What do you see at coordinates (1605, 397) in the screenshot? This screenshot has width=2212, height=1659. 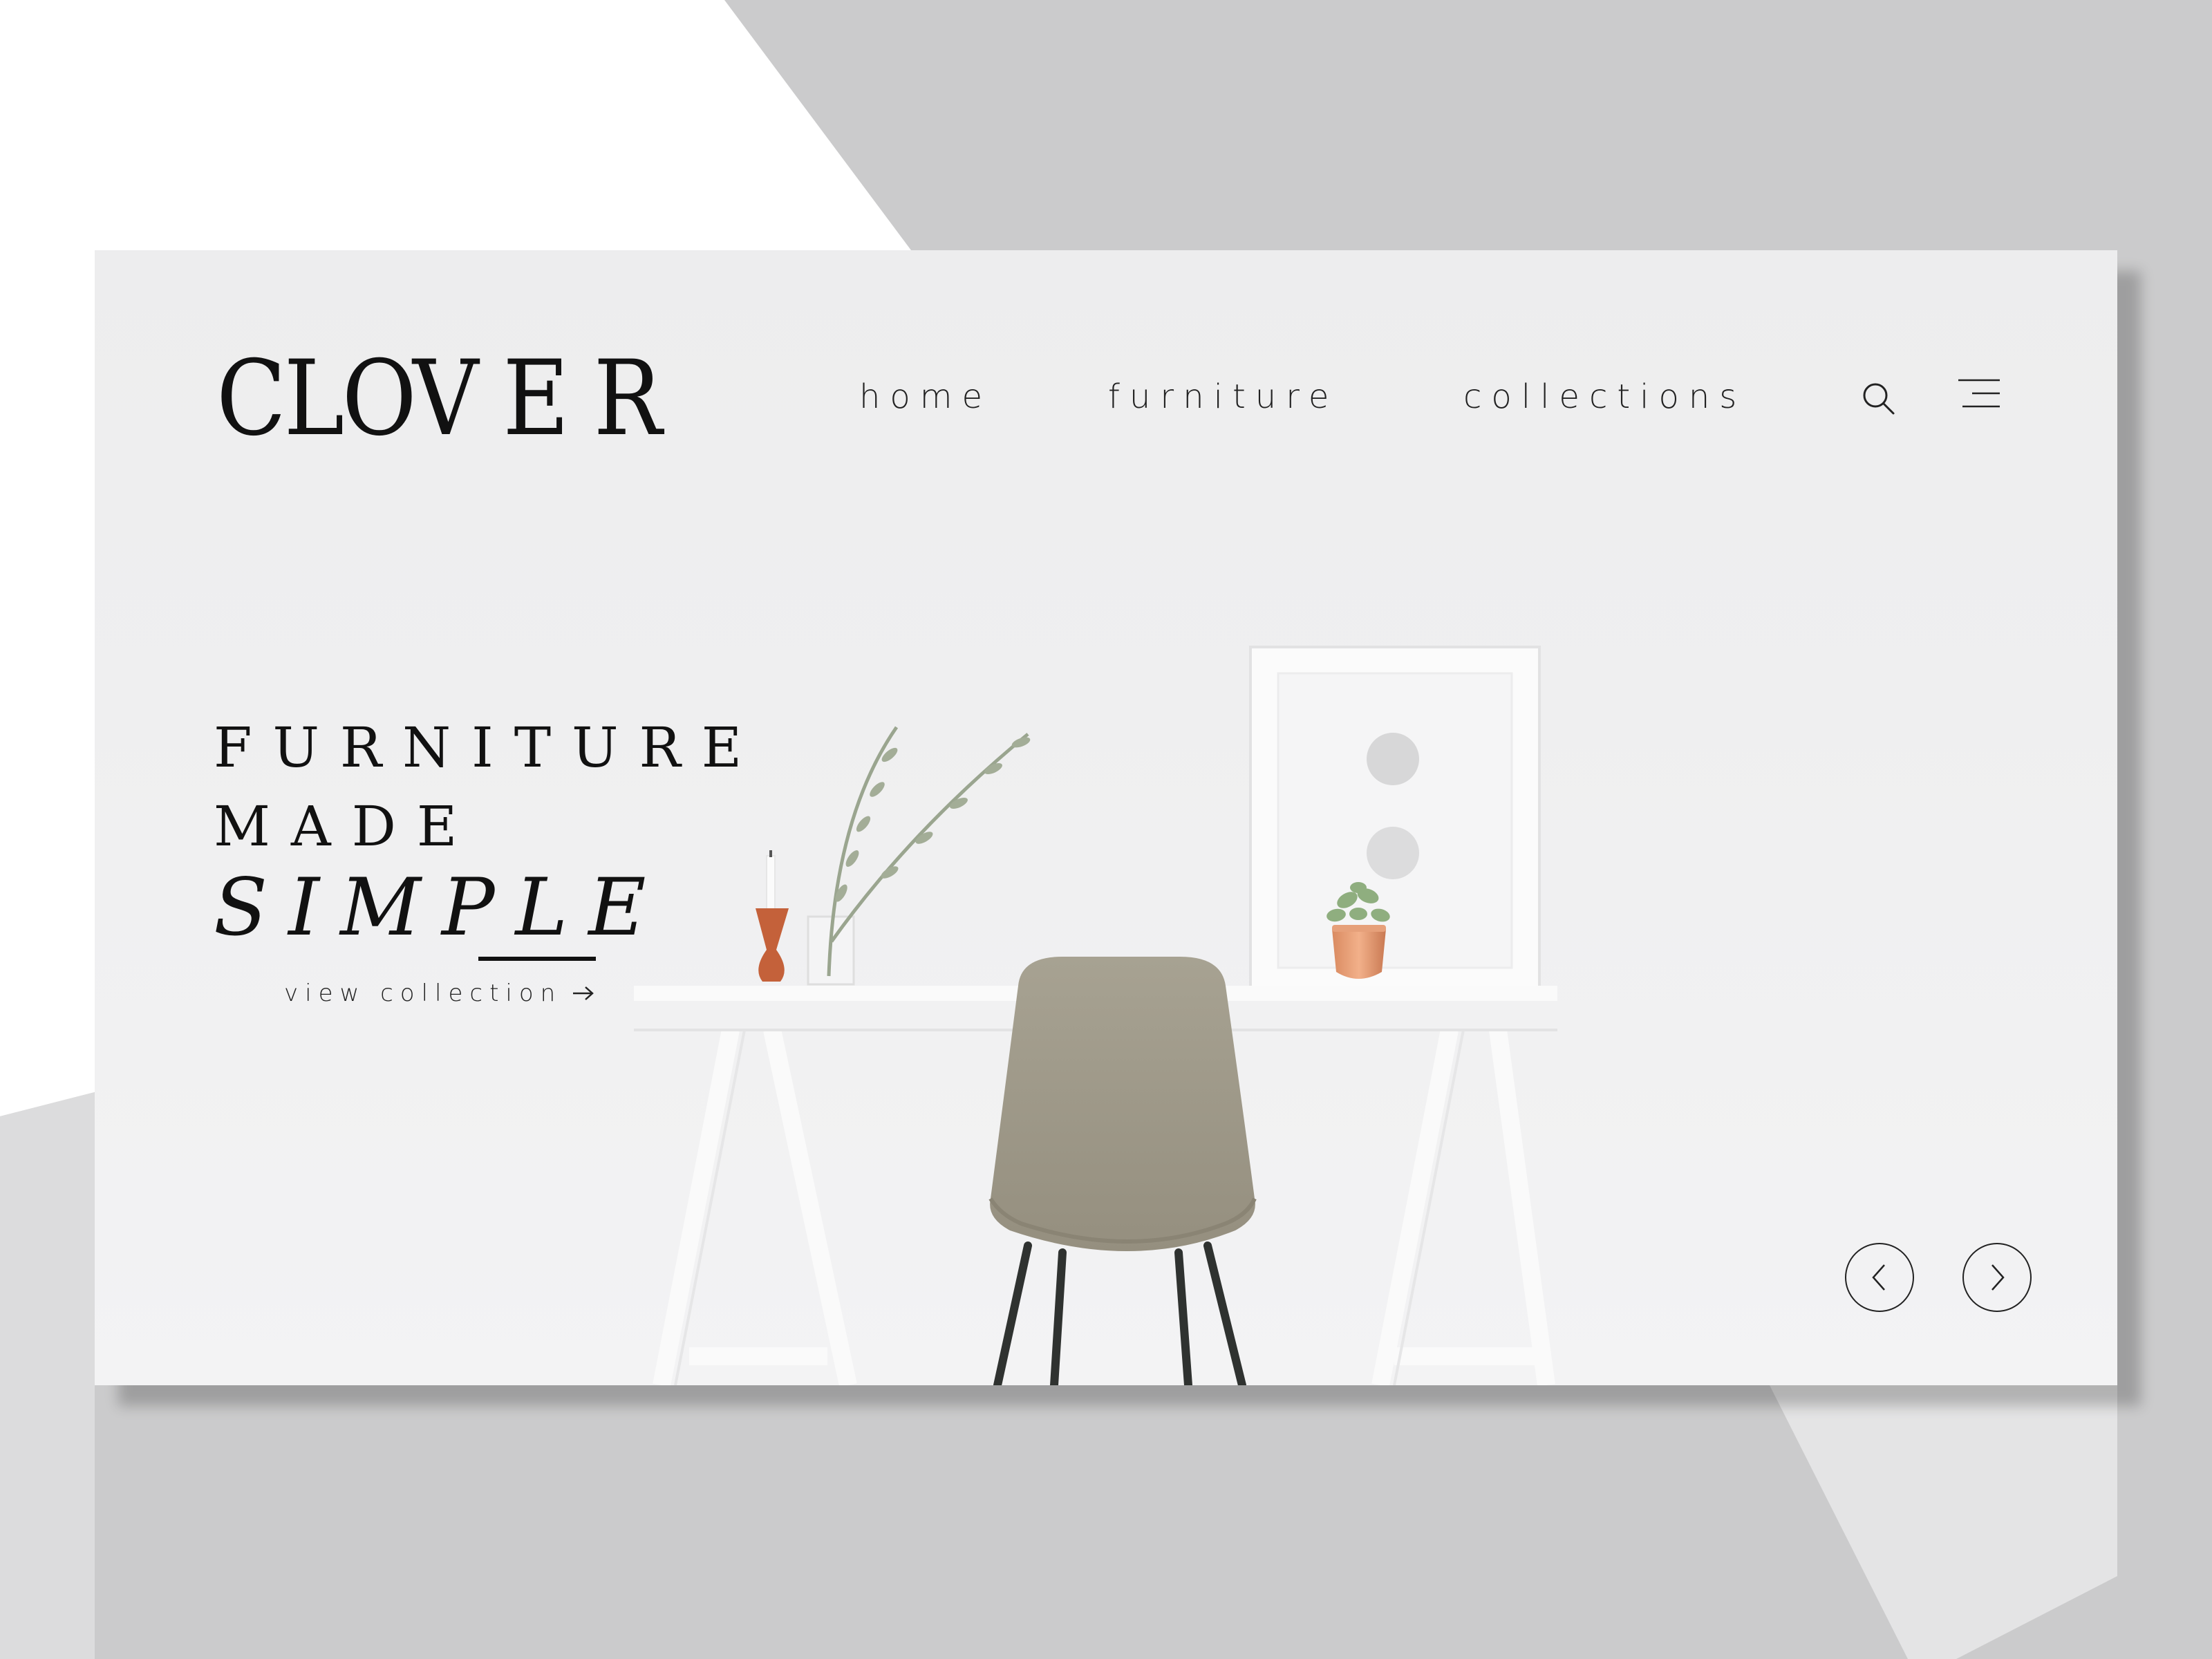 I see `nav-item-collections: collections` at bounding box center [1605, 397].